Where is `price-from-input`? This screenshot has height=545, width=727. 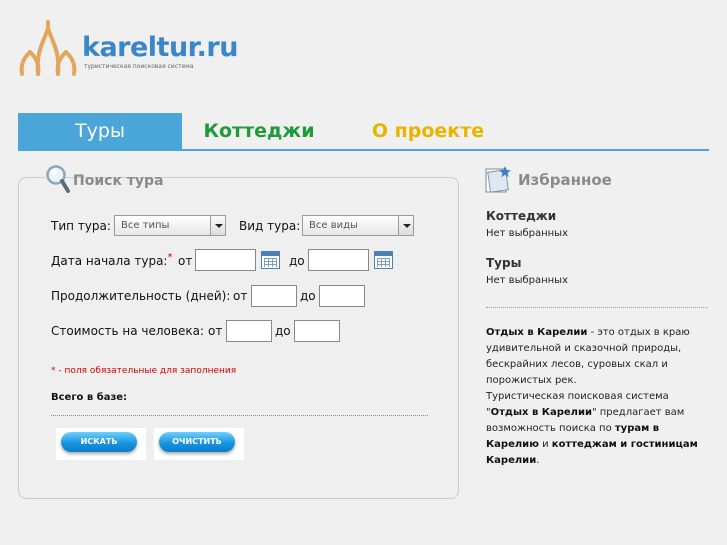 price-from-input is located at coordinates (249, 331).